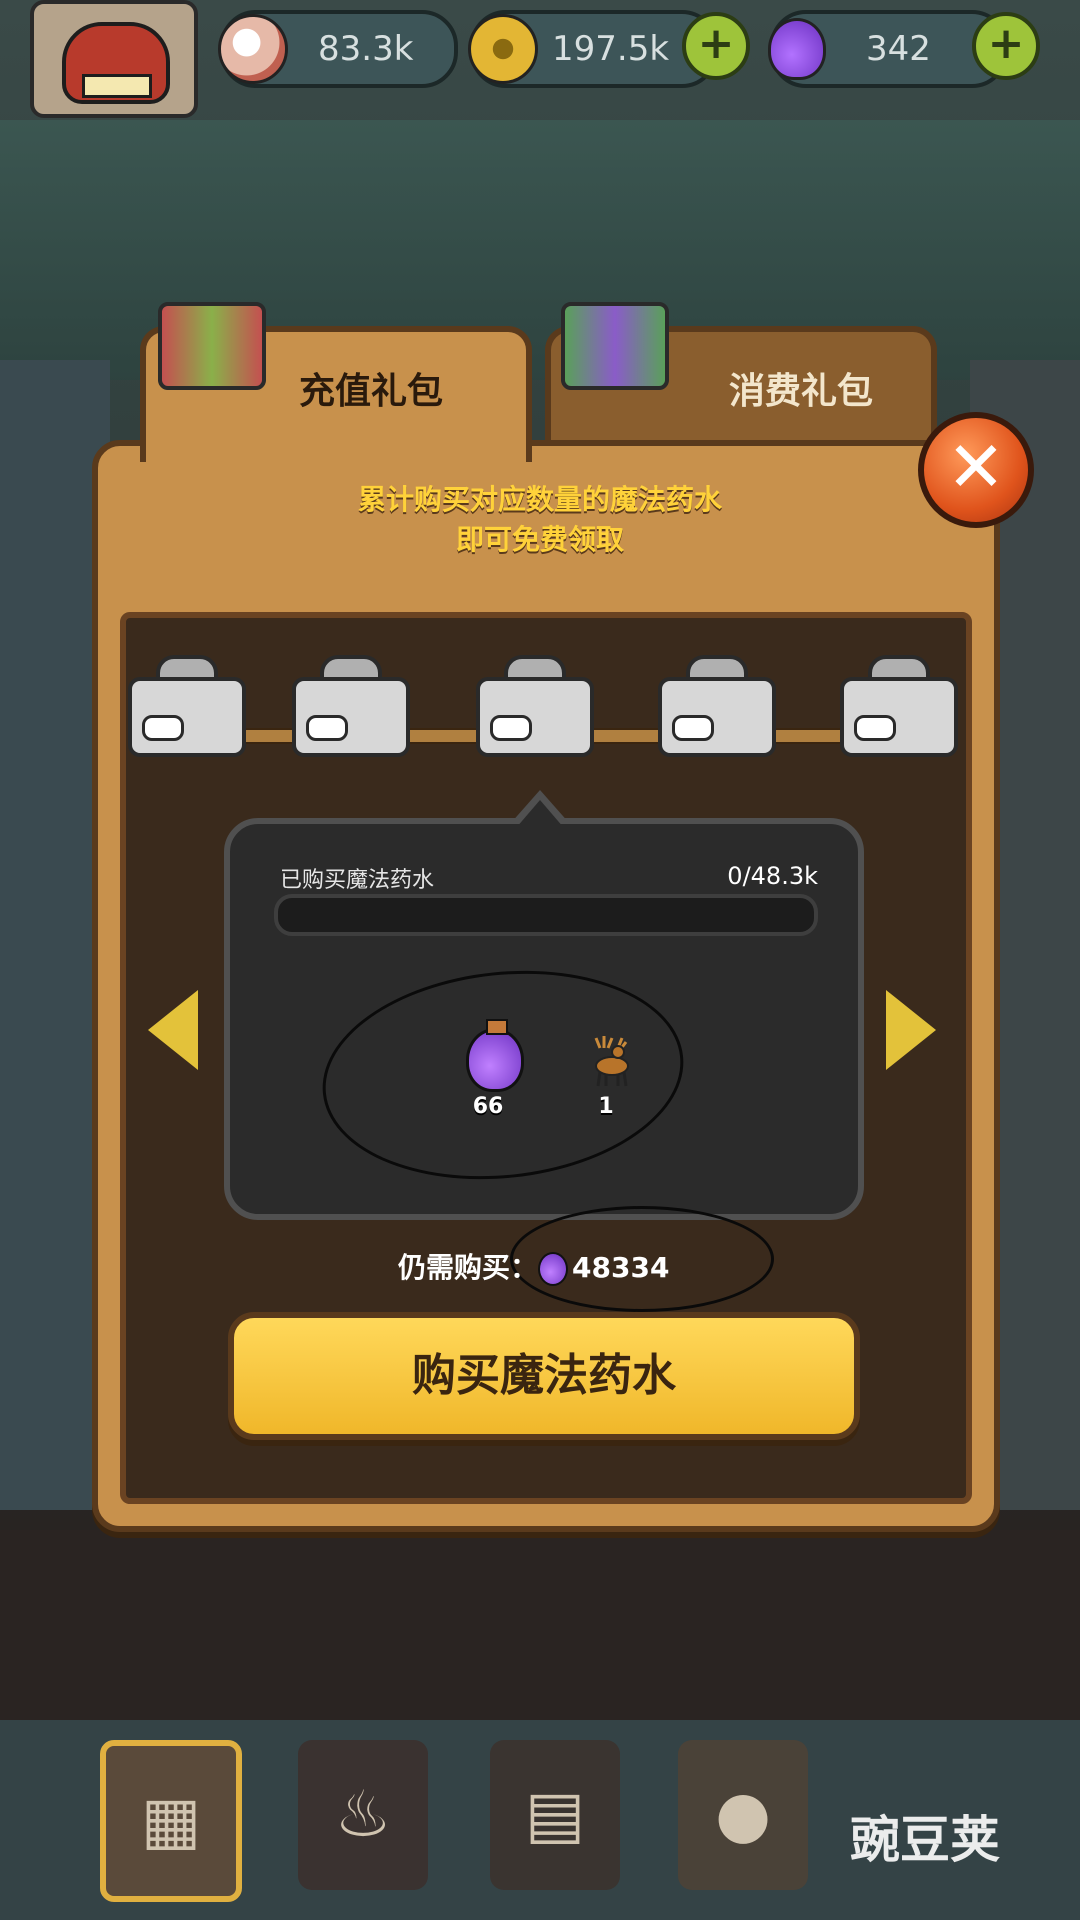 The image size is (1080, 1920). Describe the element at coordinates (173, 1030) in the screenshot. I see `previous-arrow-button` at that location.